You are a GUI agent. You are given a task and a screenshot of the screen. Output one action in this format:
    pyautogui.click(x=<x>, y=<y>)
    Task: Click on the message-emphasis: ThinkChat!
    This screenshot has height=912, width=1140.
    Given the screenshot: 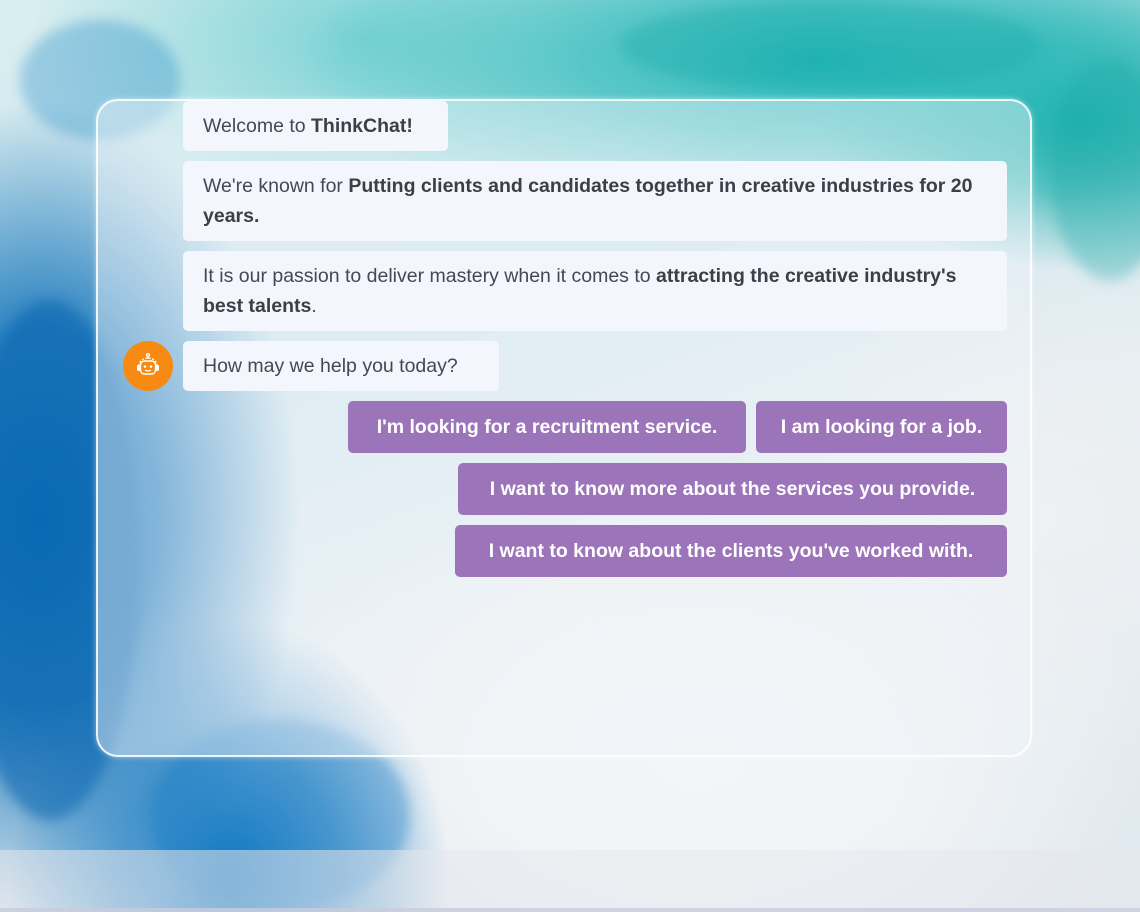 What is the action you would take?
    pyautogui.click(x=362, y=126)
    